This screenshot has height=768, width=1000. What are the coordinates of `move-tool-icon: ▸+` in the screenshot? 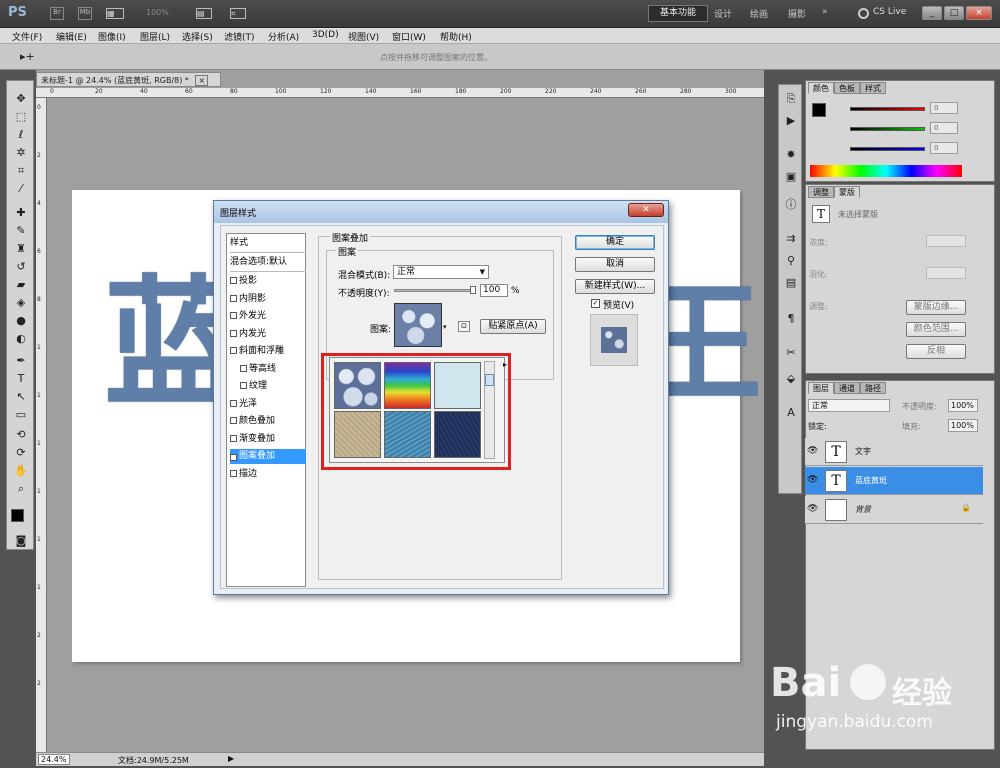 It's located at (27, 56).